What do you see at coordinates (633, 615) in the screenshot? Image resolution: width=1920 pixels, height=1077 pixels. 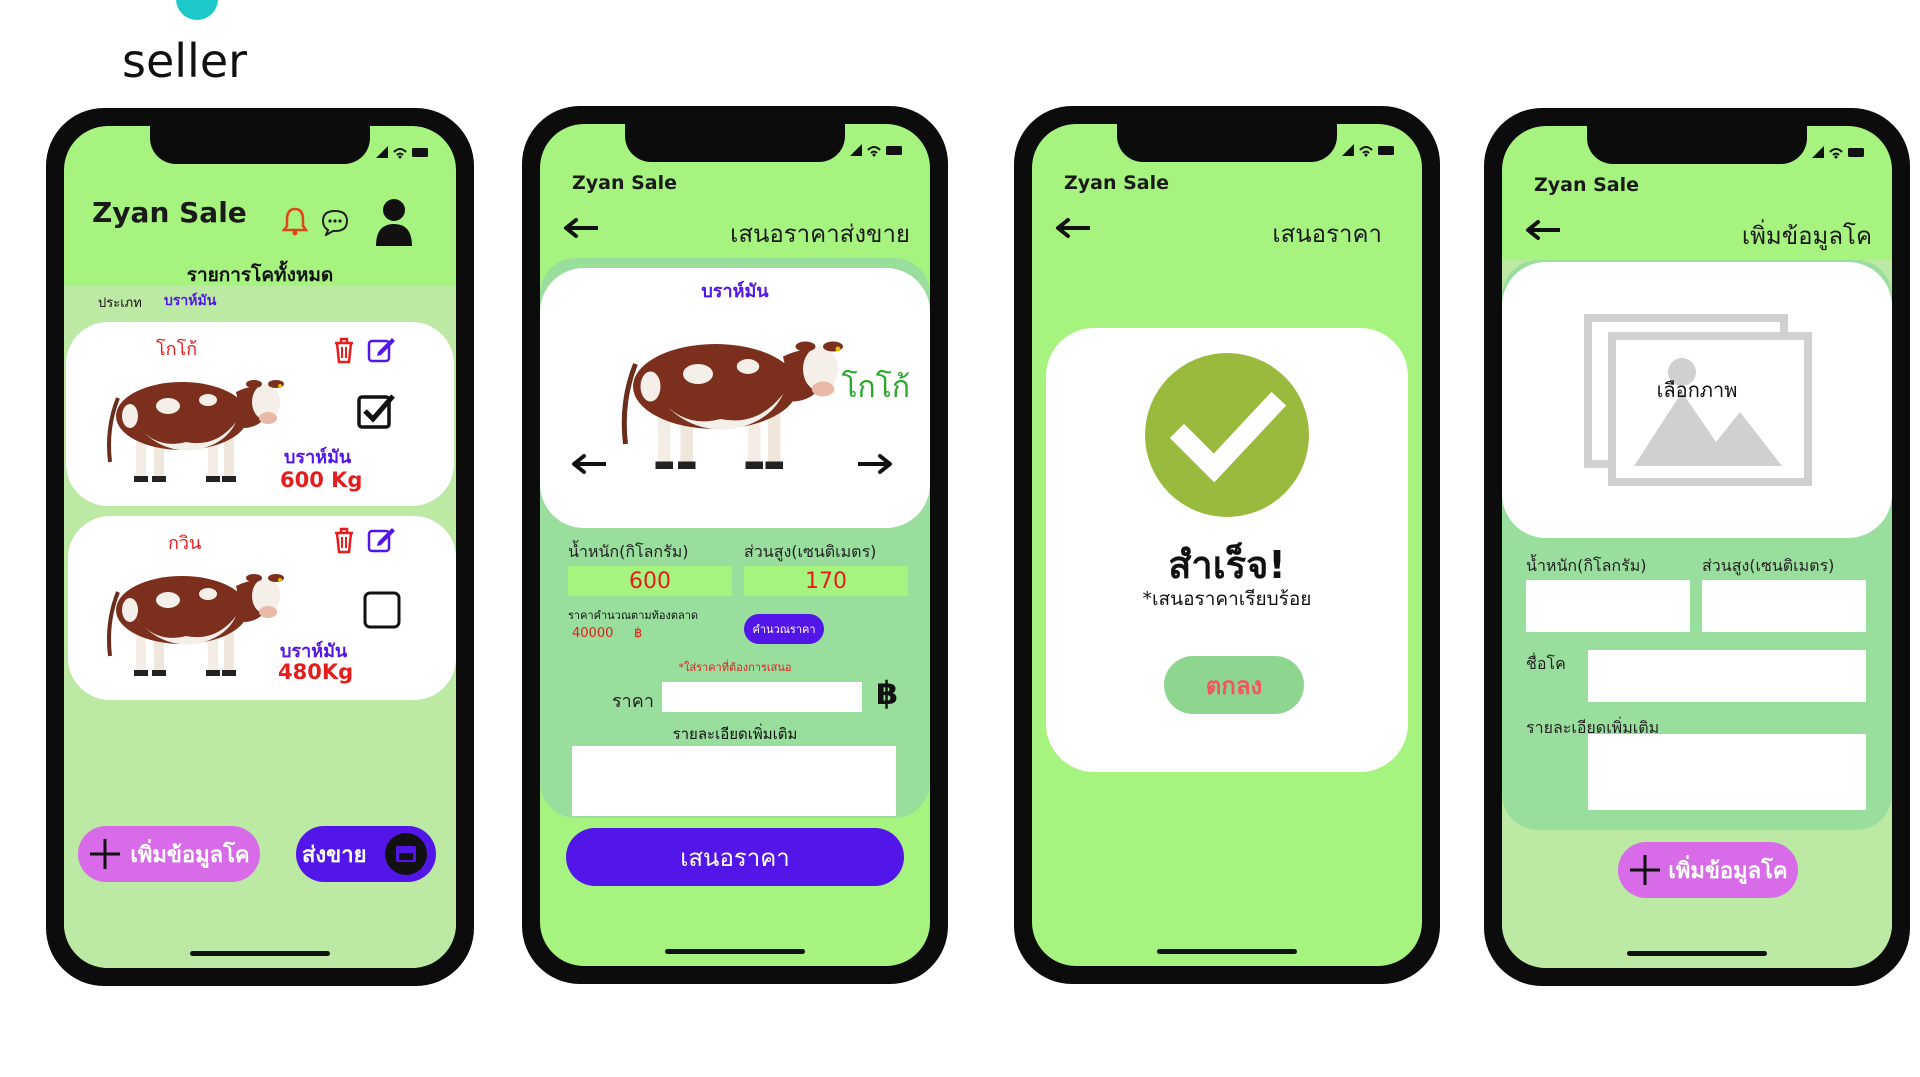 I see `market-price-label: ราคาคำนวณตามท้องตลาด` at bounding box center [633, 615].